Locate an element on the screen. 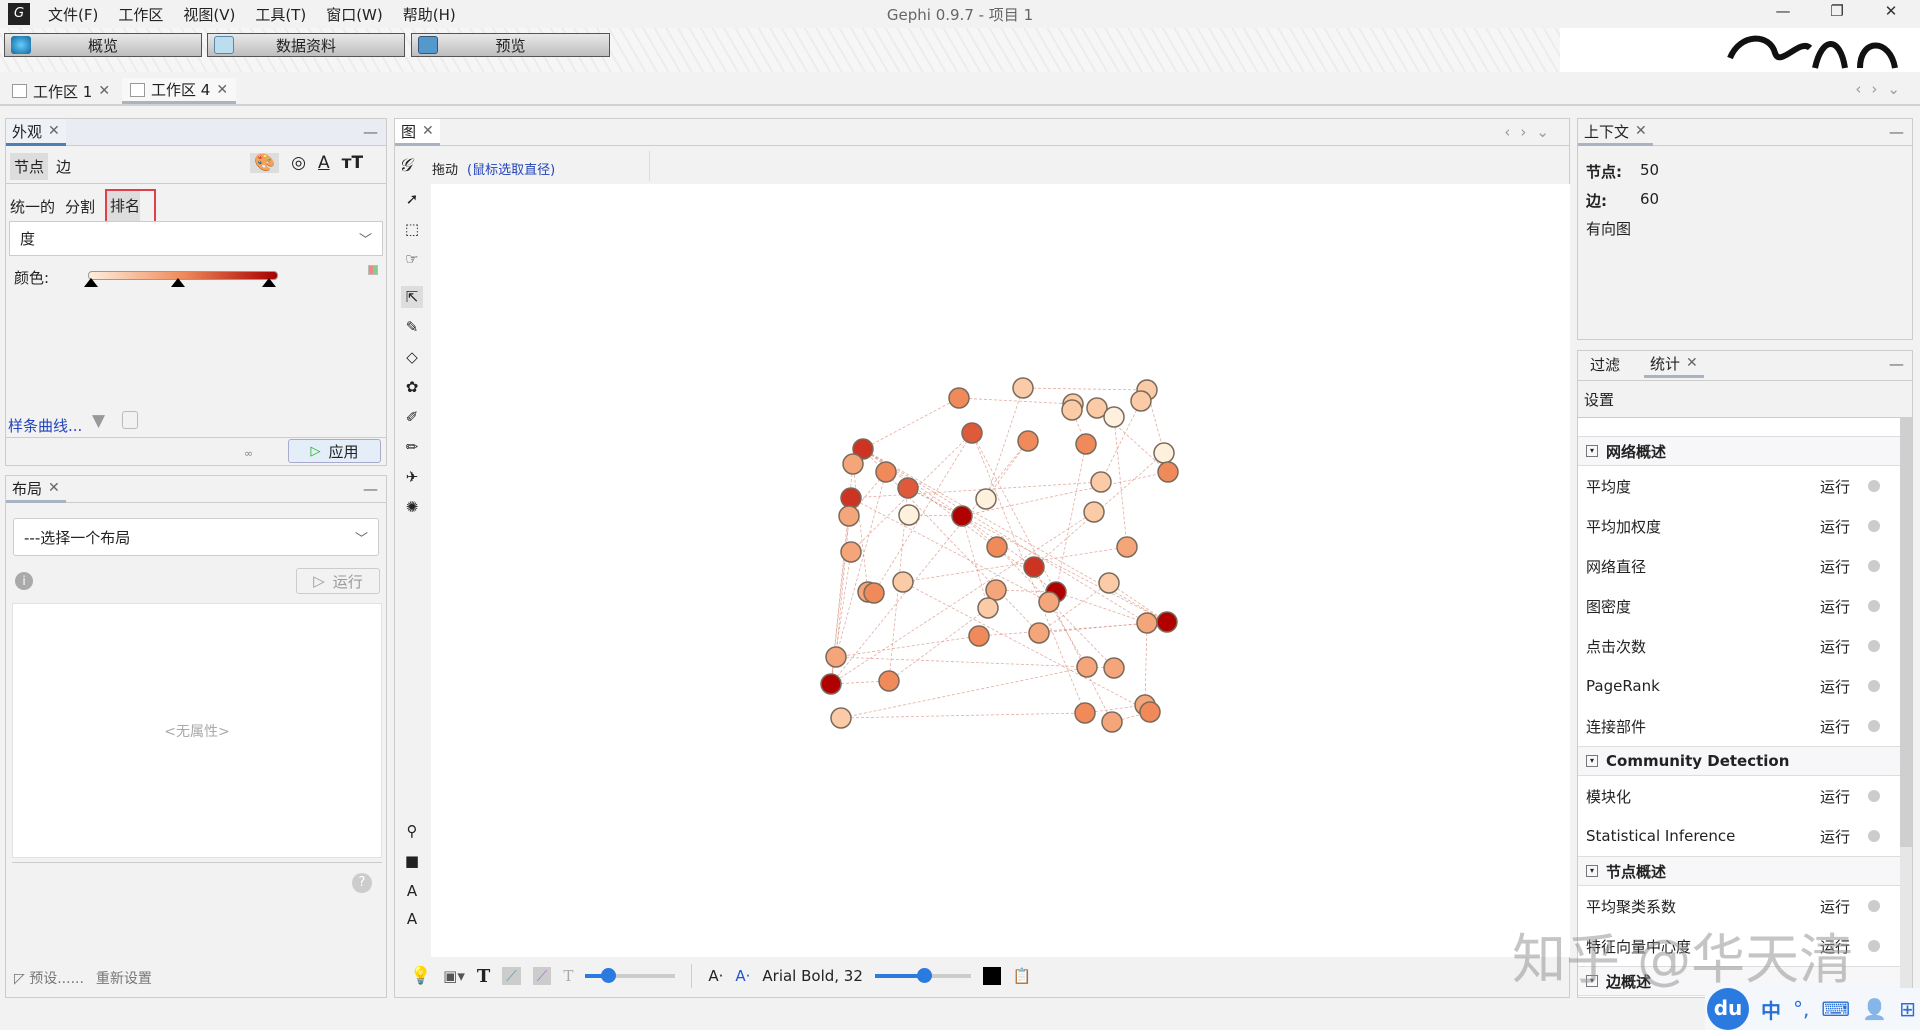 Image resolution: width=1920 pixels, height=1030 pixels. edge-thickness-slider is located at coordinates (630, 975).